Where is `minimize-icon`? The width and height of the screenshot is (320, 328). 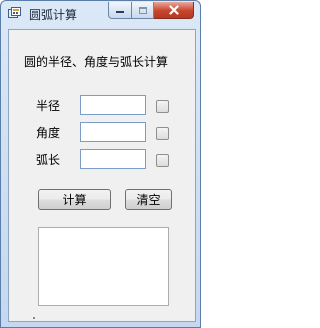
minimize-icon is located at coordinates (120, 12).